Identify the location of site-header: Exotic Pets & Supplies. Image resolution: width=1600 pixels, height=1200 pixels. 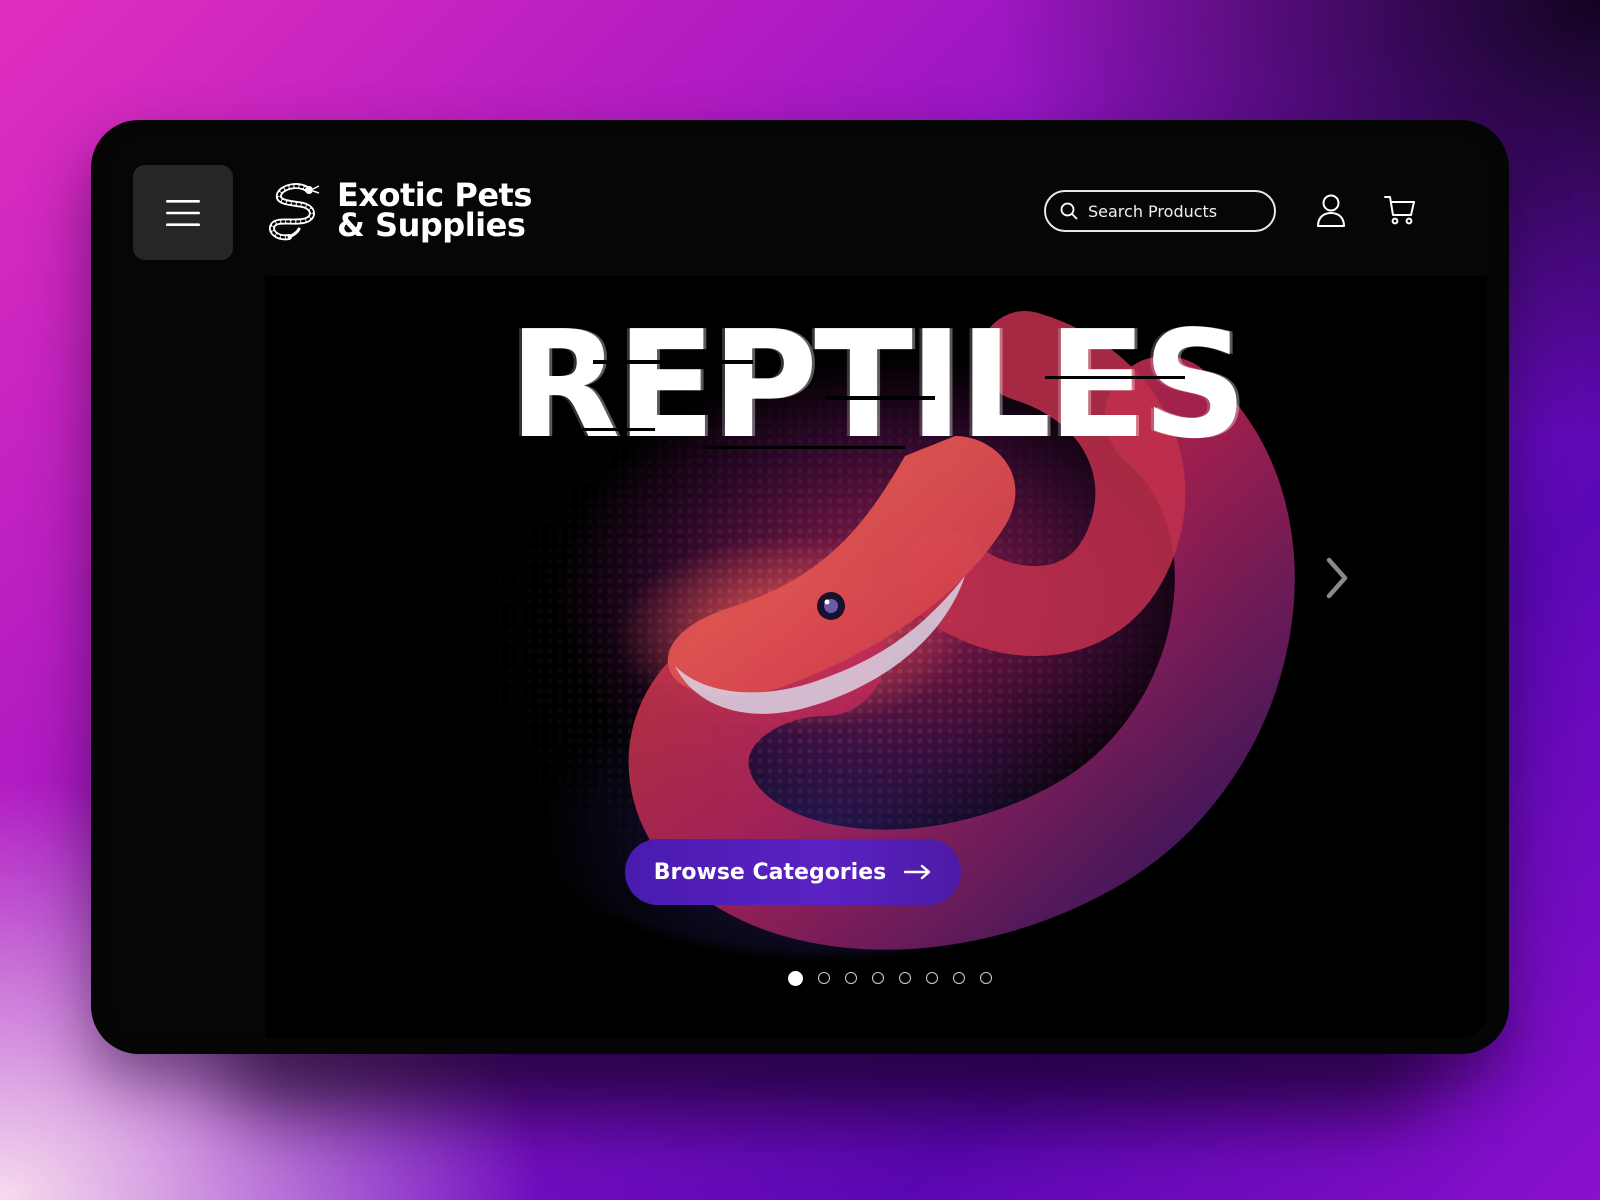
(800, 206).